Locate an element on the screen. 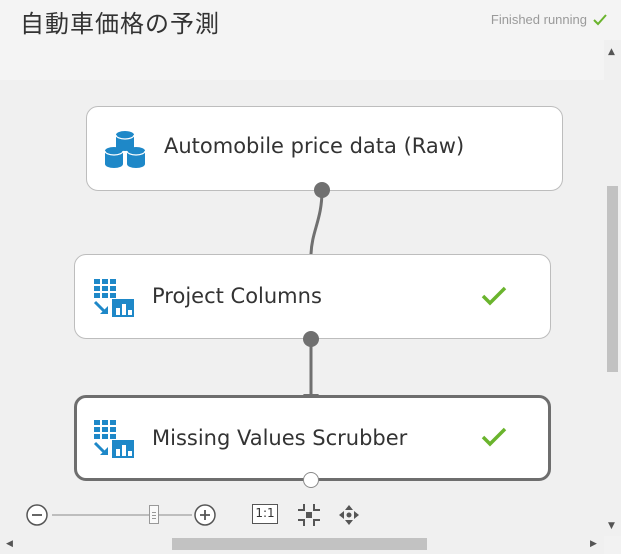 This screenshot has height=554, width=621. scroll-left-icon: ◀ is located at coordinates (9, 544).